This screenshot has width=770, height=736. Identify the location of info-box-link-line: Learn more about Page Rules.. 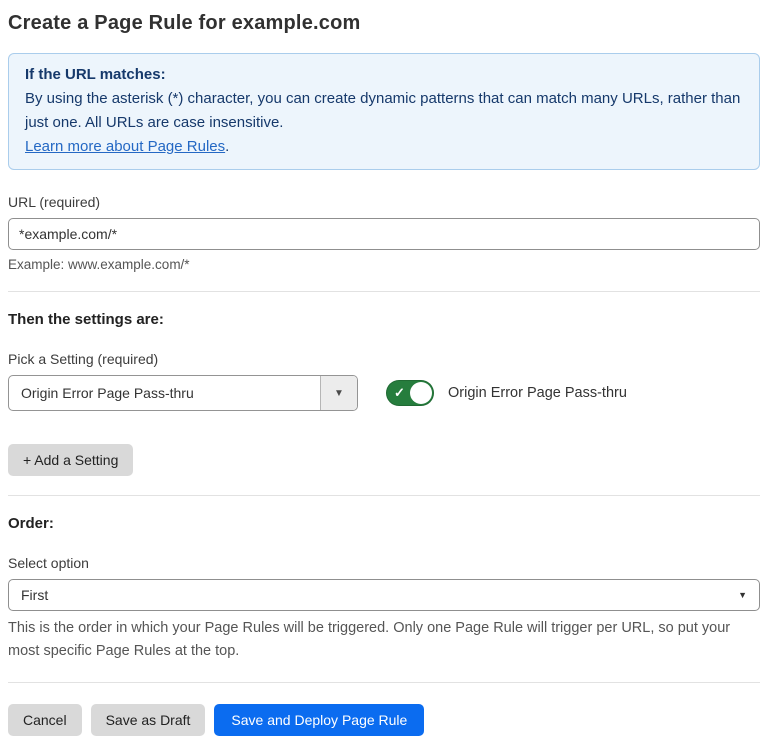
(384, 147).